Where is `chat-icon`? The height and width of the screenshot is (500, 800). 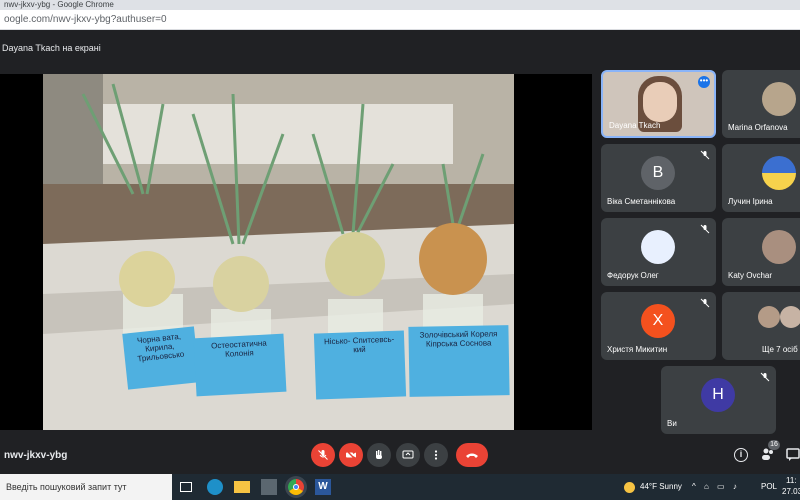
chat-icon is located at coordinates (793, 454).